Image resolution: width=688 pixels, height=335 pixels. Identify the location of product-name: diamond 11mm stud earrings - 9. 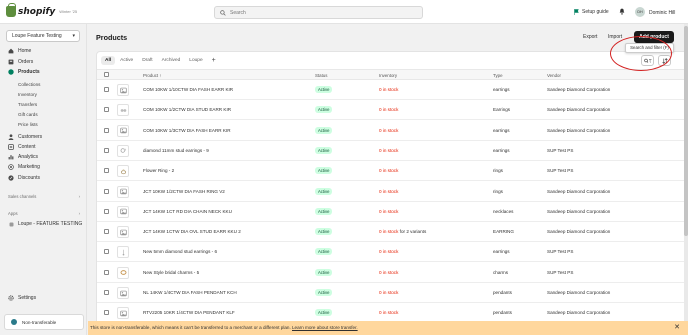
(176, 150).